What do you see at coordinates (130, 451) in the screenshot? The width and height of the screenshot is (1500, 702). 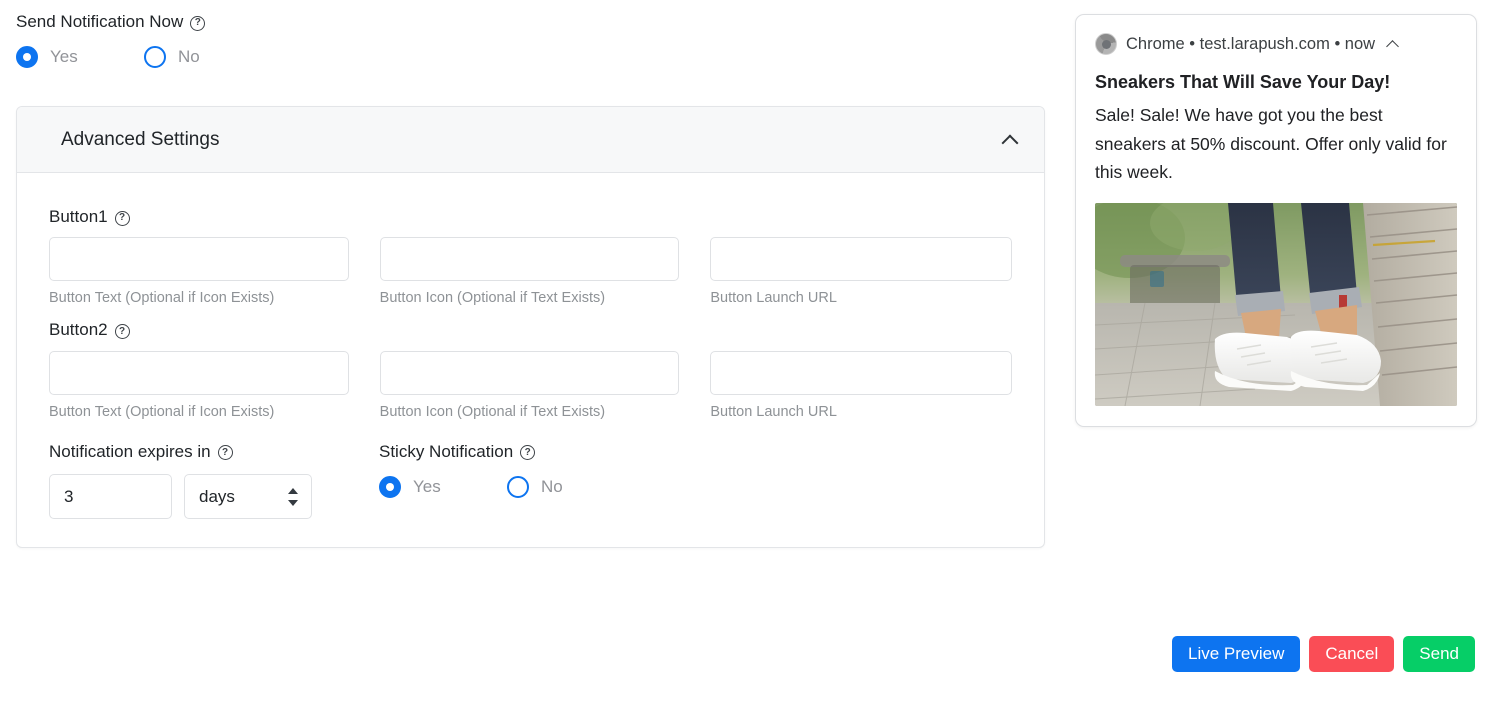 I see `expiry-label-text: Notification expires in` at bounding box center [130, 451].